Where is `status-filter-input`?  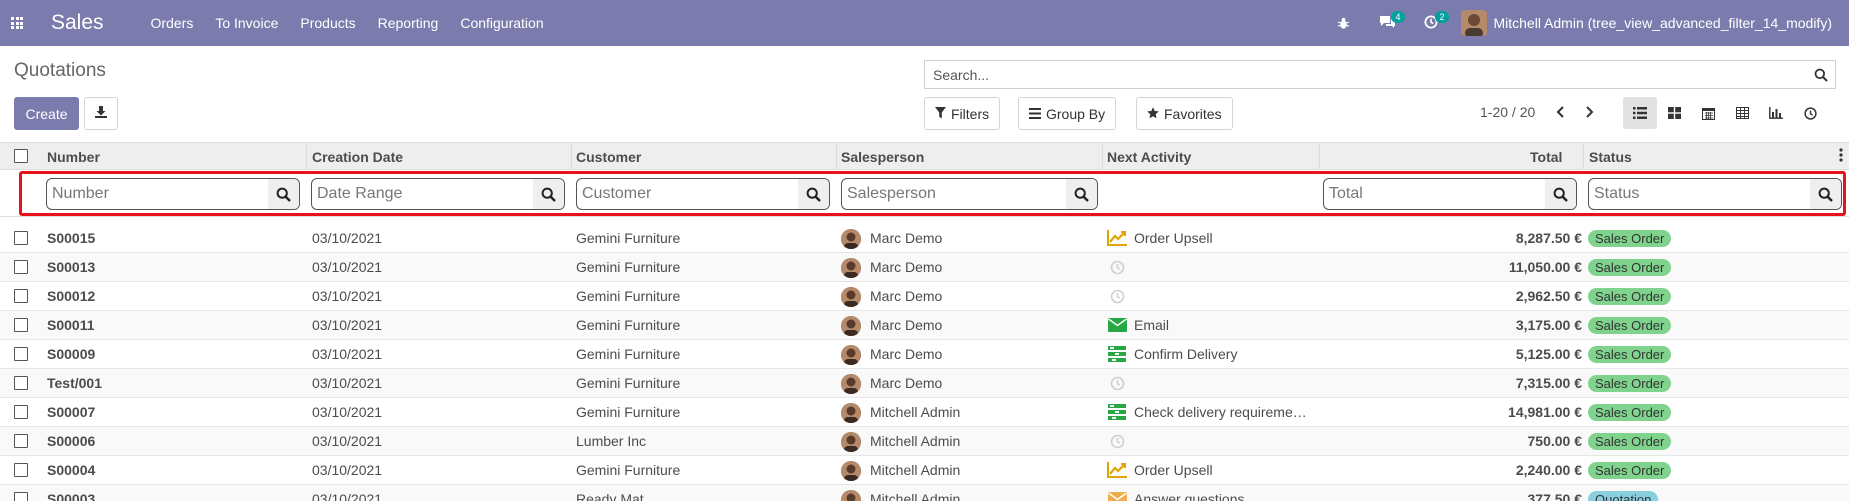 status-filter-input is located at coordinates (1699, 194).